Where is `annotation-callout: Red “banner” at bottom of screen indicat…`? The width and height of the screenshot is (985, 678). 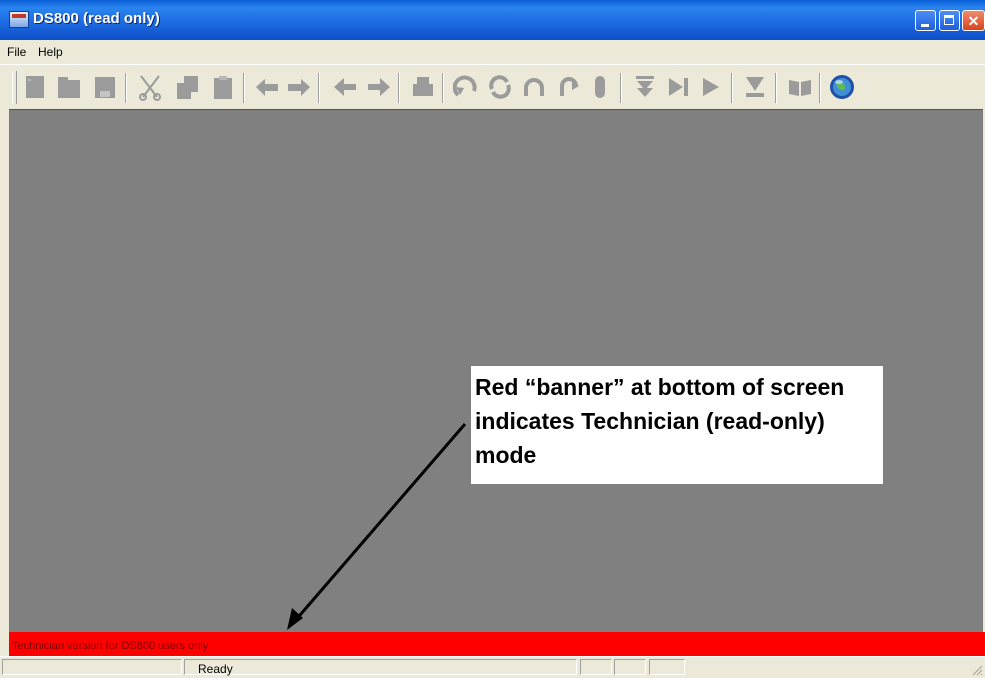 annotation-callout: Red “banner” at bottom of screen indicat… is located at coordinates (677, 425).